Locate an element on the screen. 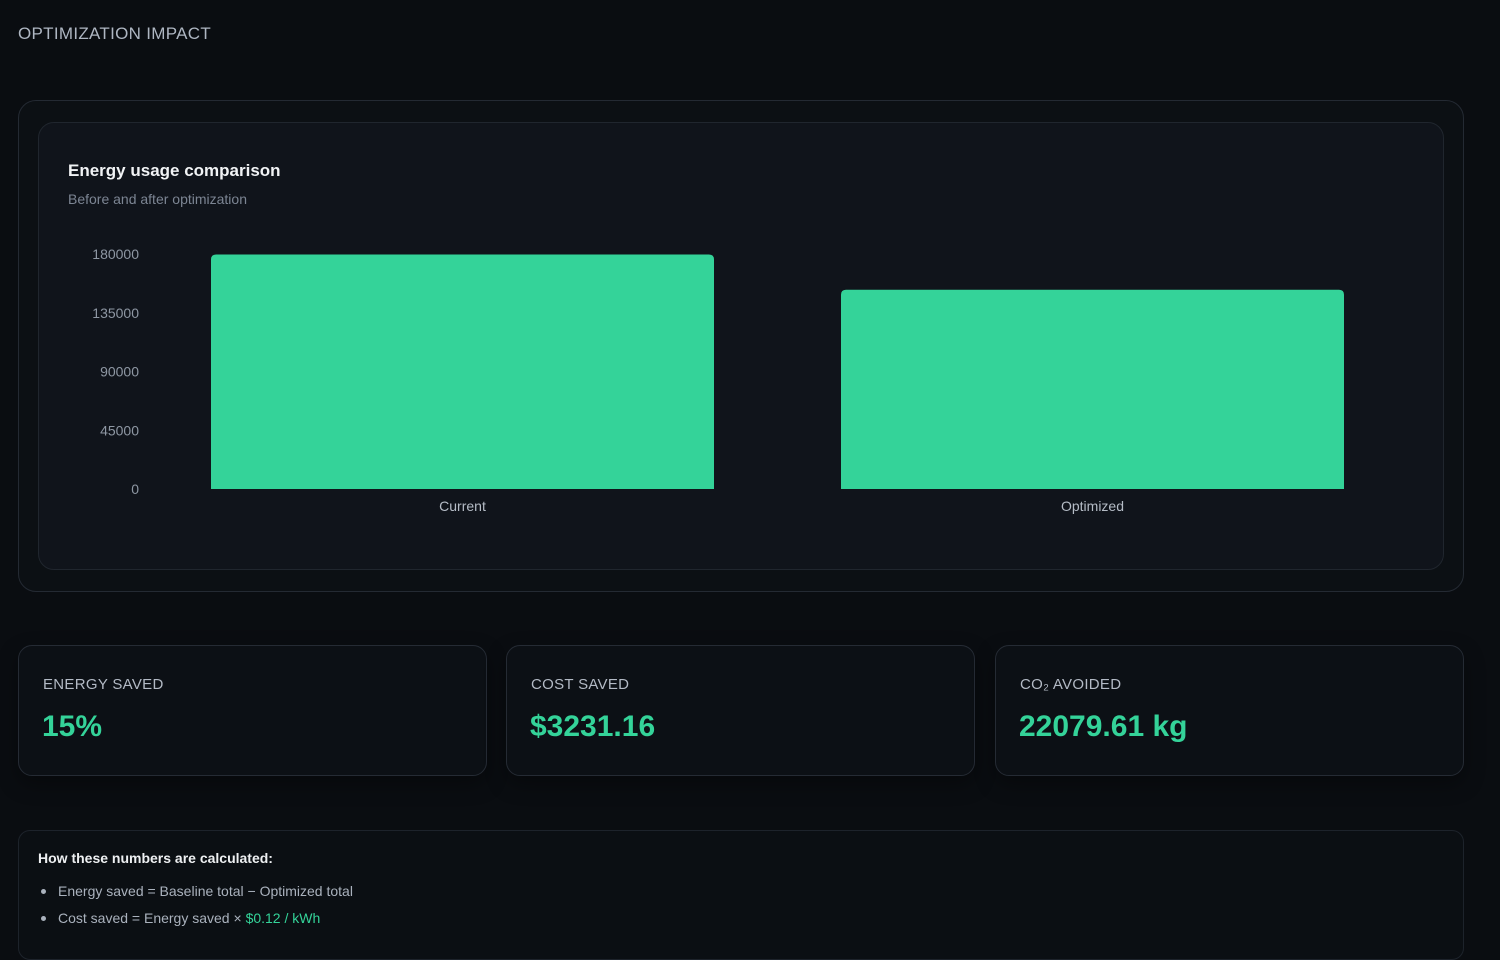 The width and height of the screenshot is (1500, 960). y-tick-label: 135000 is located at coordinates (115, 313).